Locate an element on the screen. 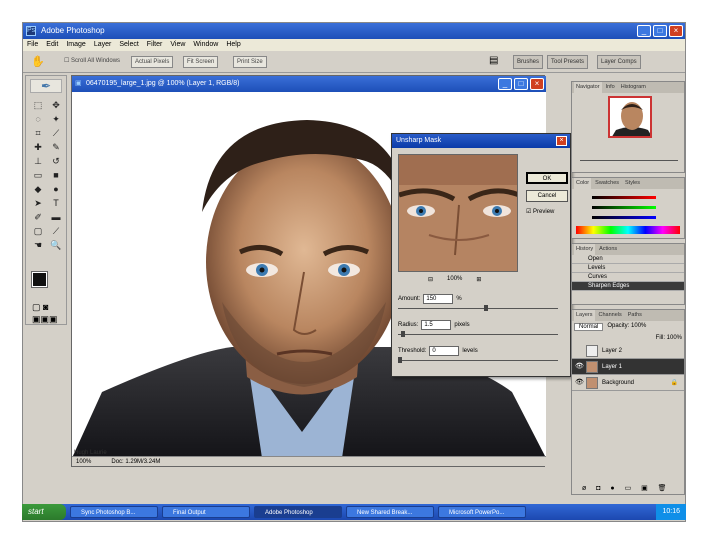 The image size is (720, 540). menu-image: Image is located at coordinates (75, 45).